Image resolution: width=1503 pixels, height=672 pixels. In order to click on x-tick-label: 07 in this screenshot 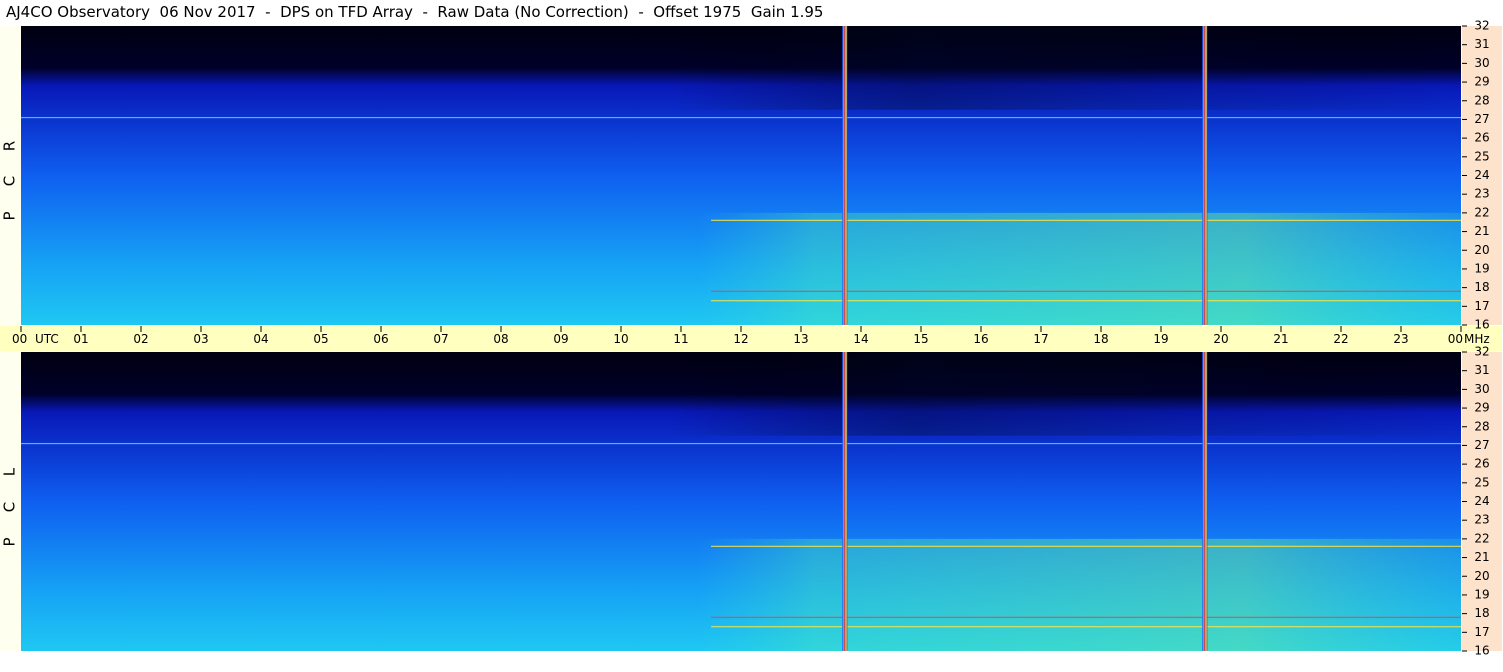, I will do `click(440, 339)`.